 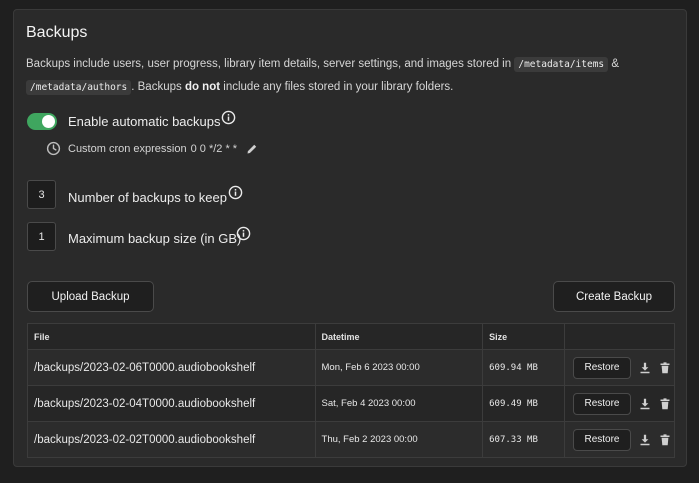 I want to click on row-datetime: Mon, Feb 6 2023 00:00, so click(x=399, y=367).